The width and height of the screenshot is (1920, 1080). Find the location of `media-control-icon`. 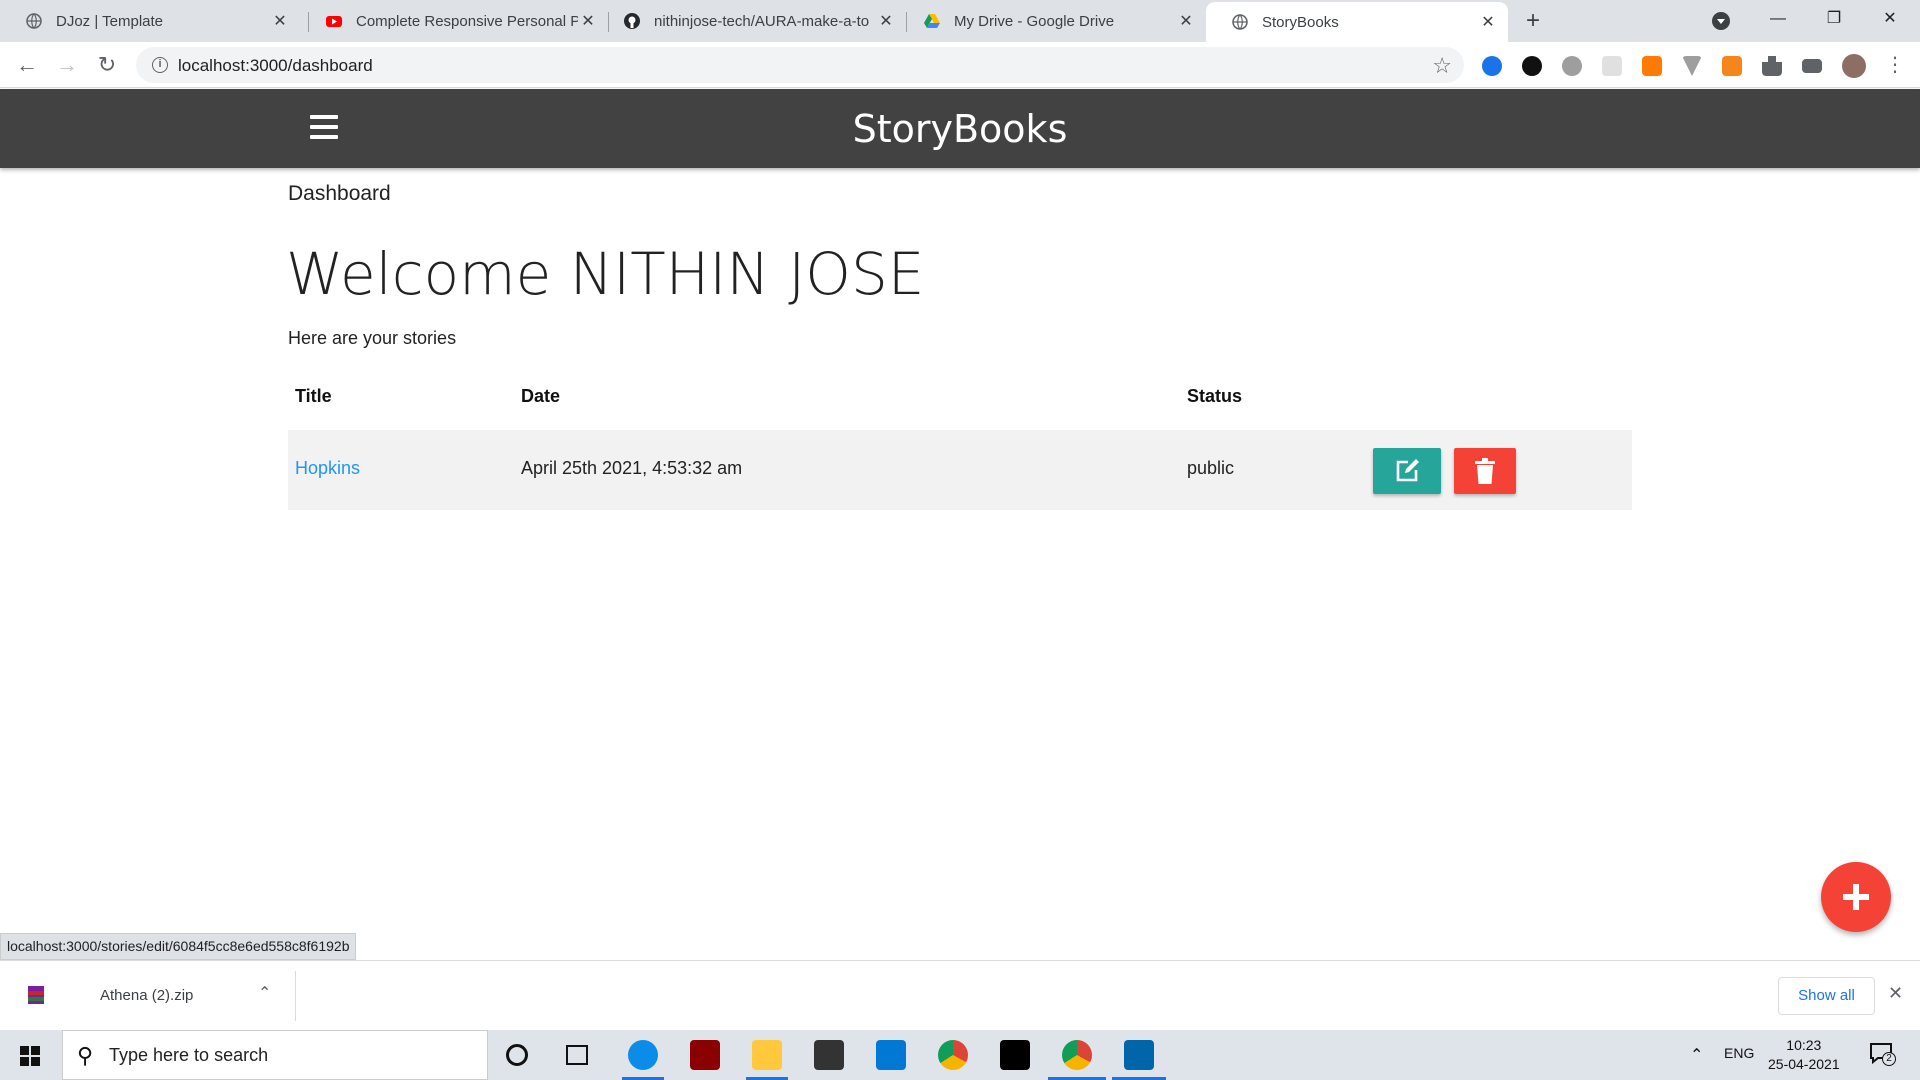

media-control-icon is located at coordinates (1812, 66).